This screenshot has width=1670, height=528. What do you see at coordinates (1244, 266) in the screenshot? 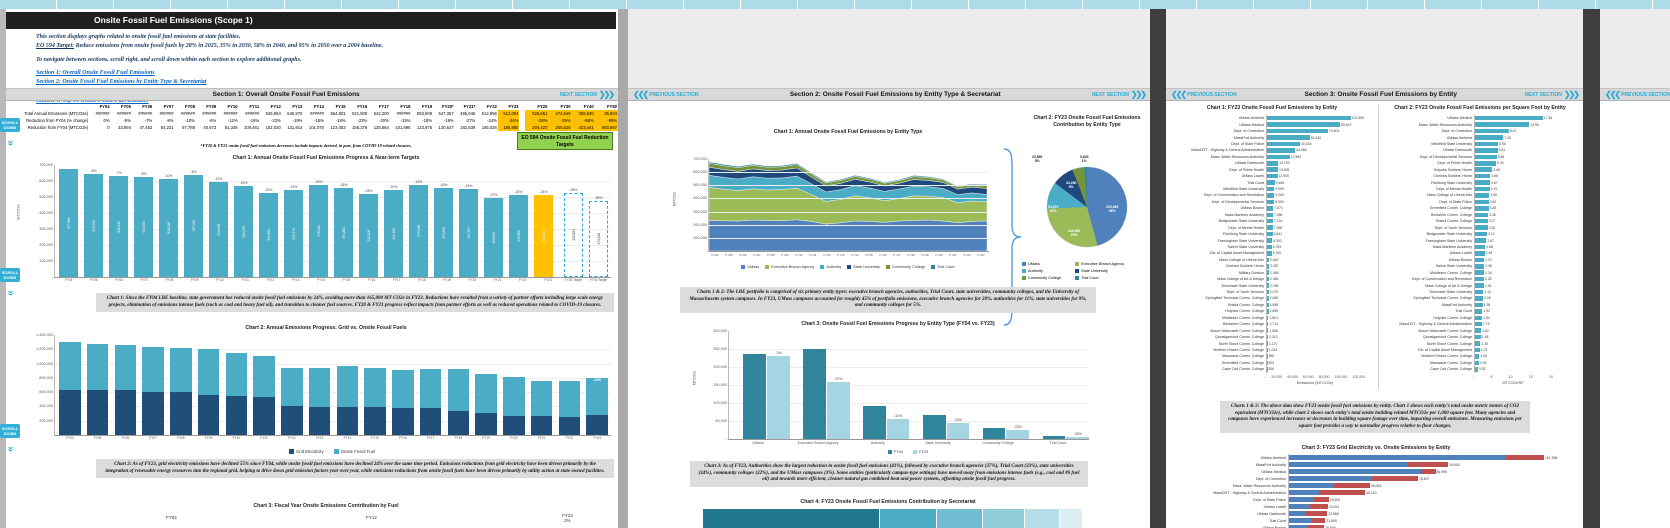
I see `entity-label: Chelsea Soldiers' Home` at bounding box center [1244, 266].